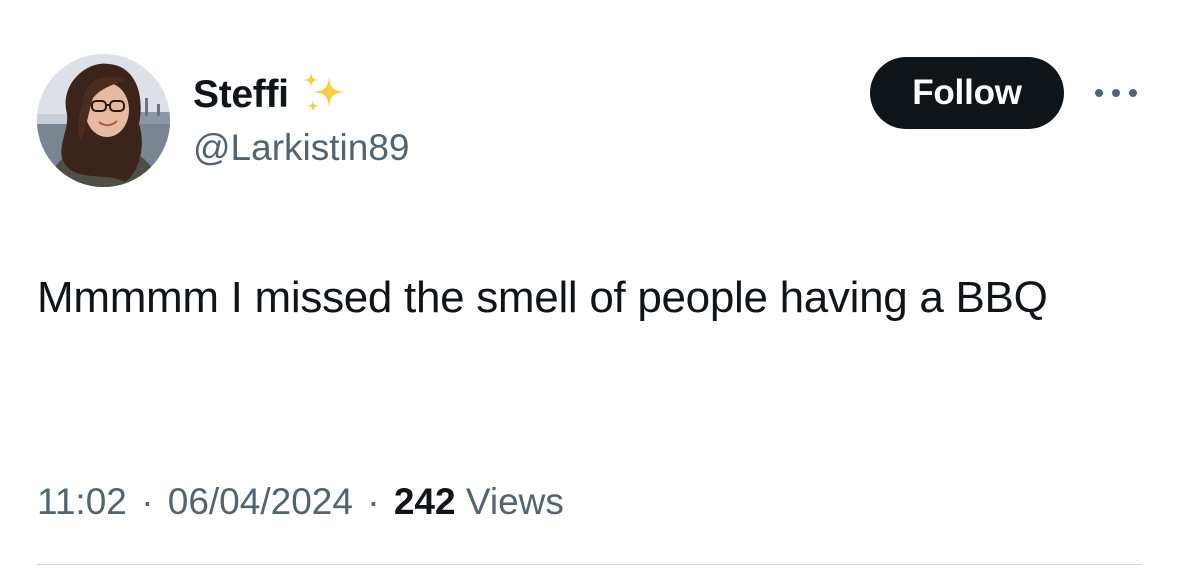 This screenshot has width=1179, height=580. I want to click on author-display-name: Steffi, so click(241, 95).